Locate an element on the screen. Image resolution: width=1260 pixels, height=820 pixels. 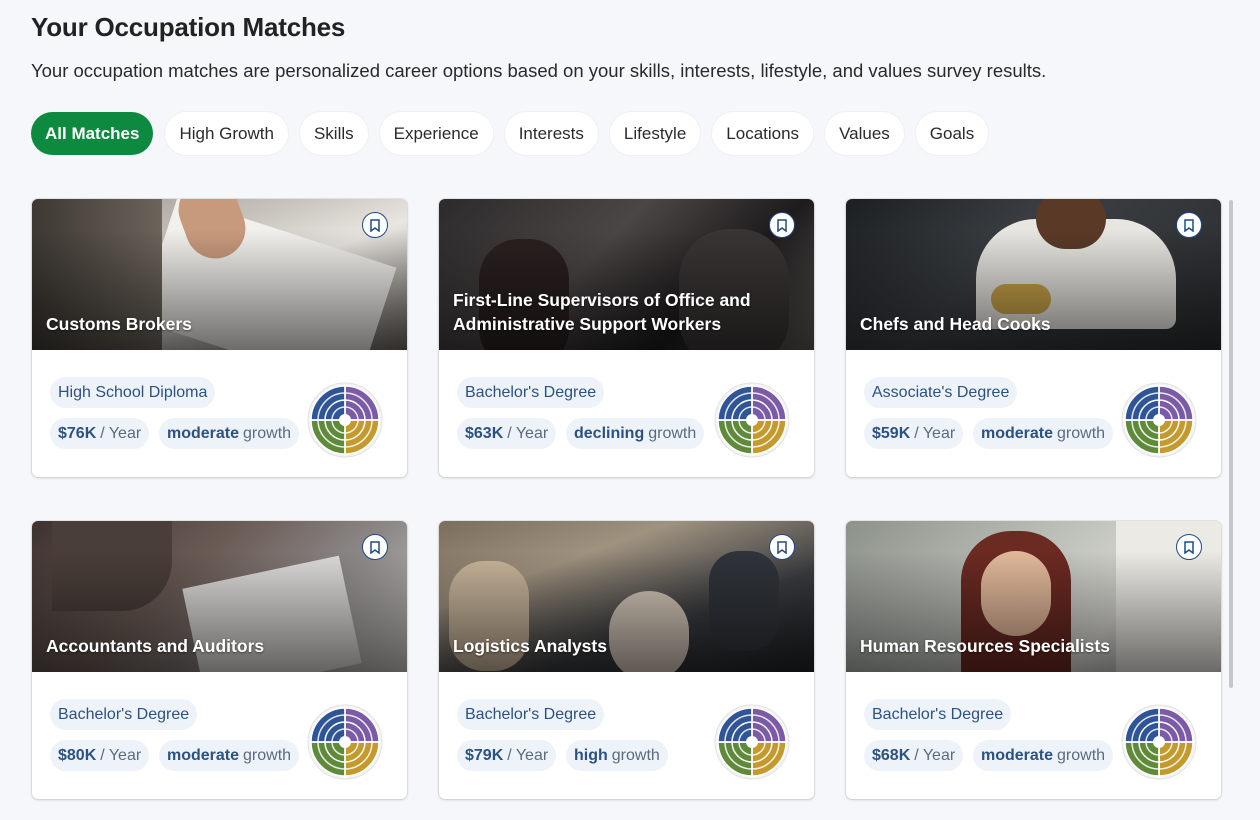
growth-value: high is located at coordinates (591, 755).